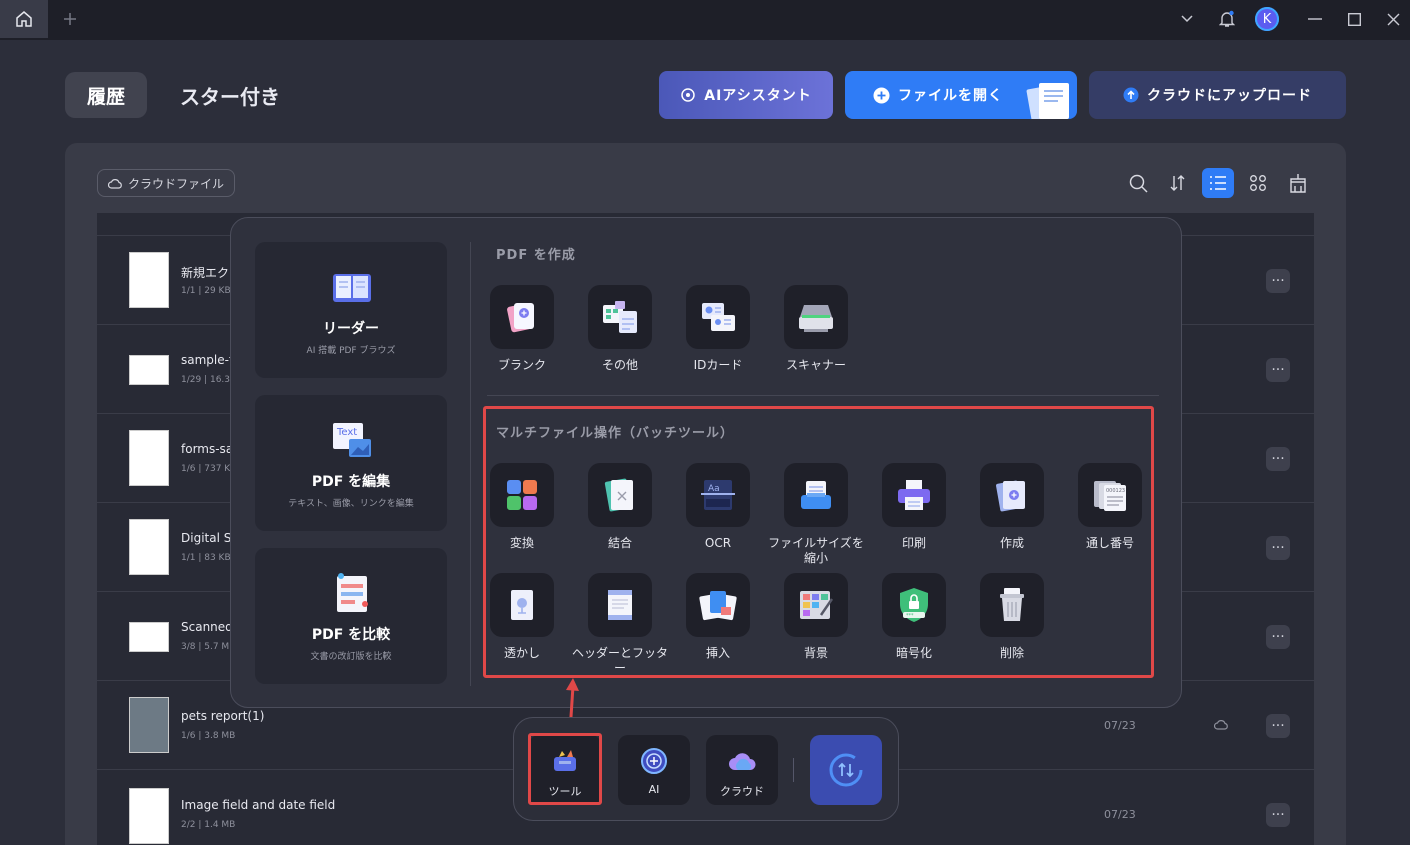 The image size is (1410, 845). I want to click on file-name: pets report(1), so click(223, 716).